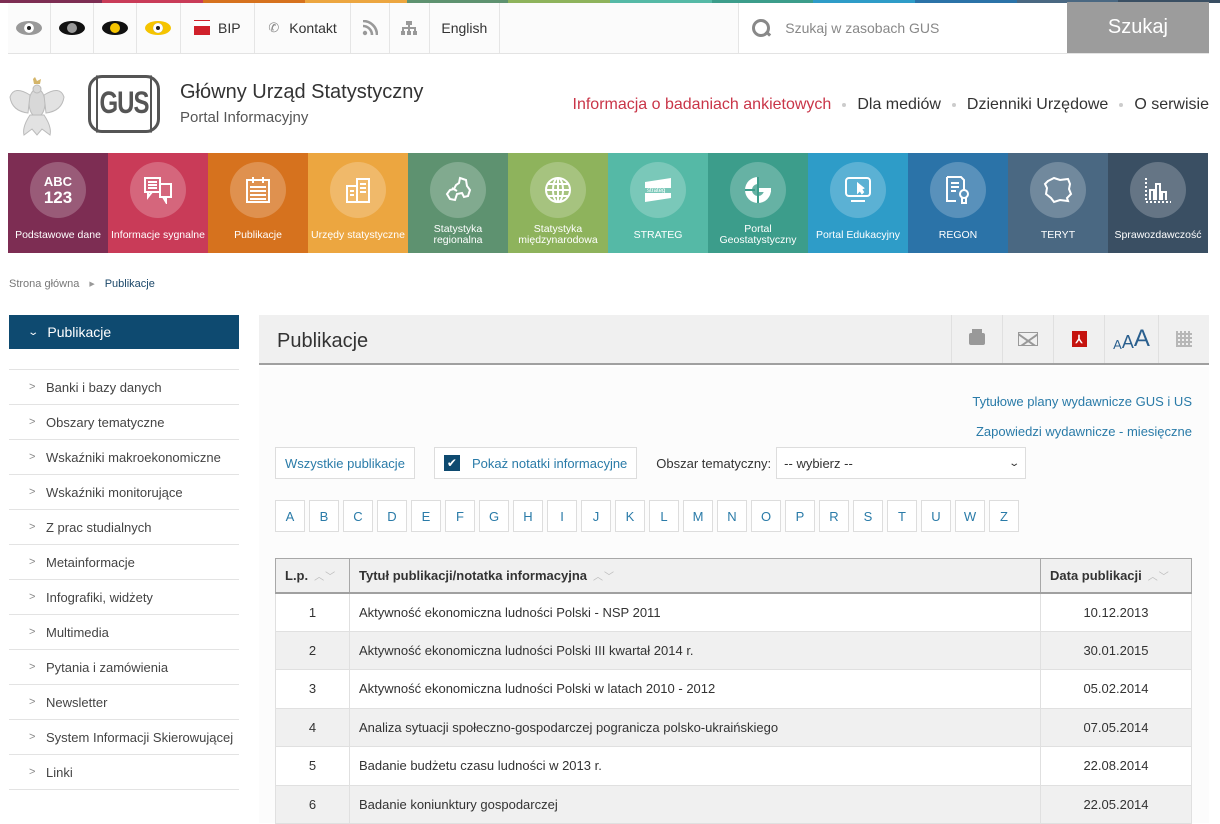 This screenshot has width=1220, height=824. I want to click on breadcrumb-home: Strona główna, so click(44, 284).